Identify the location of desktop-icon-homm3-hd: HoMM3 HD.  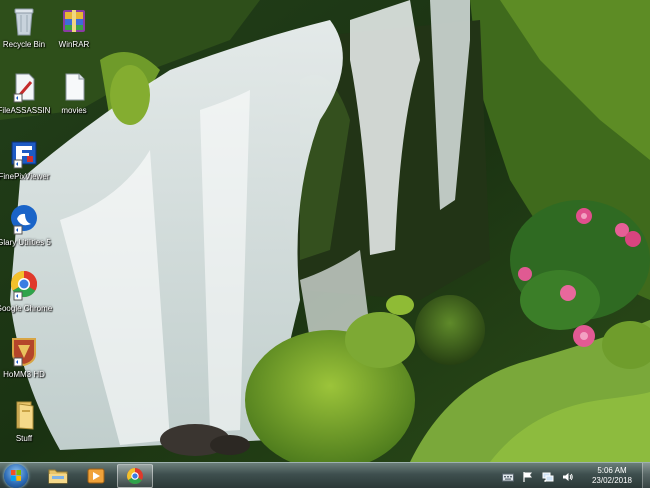
(27, 356).